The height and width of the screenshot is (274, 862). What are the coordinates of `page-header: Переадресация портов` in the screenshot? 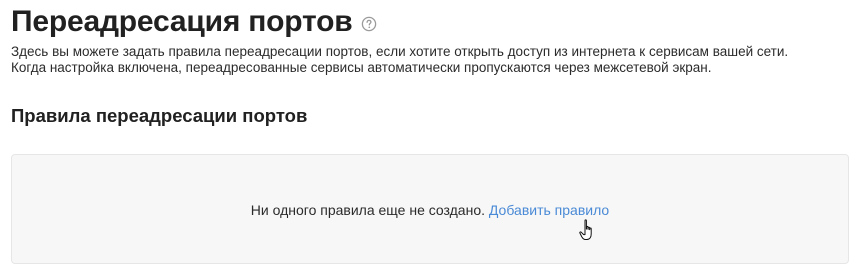 It's located at (194, 22).